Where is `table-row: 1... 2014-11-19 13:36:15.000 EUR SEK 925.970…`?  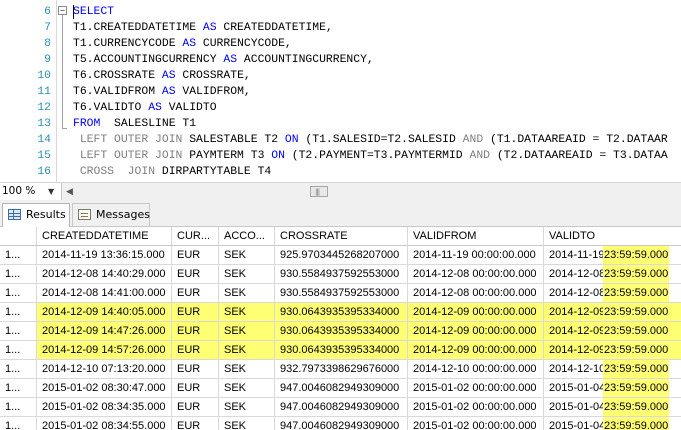
table-row: 1... 2014-11-19 13:36:15.000 EUR SEK 925.970… is located at coordinates (340, 255).